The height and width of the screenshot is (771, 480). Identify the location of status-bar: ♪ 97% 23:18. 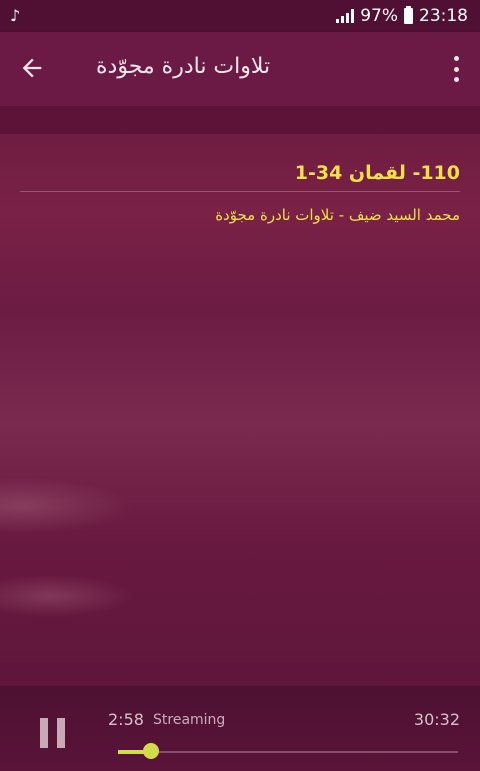
(240, 16).